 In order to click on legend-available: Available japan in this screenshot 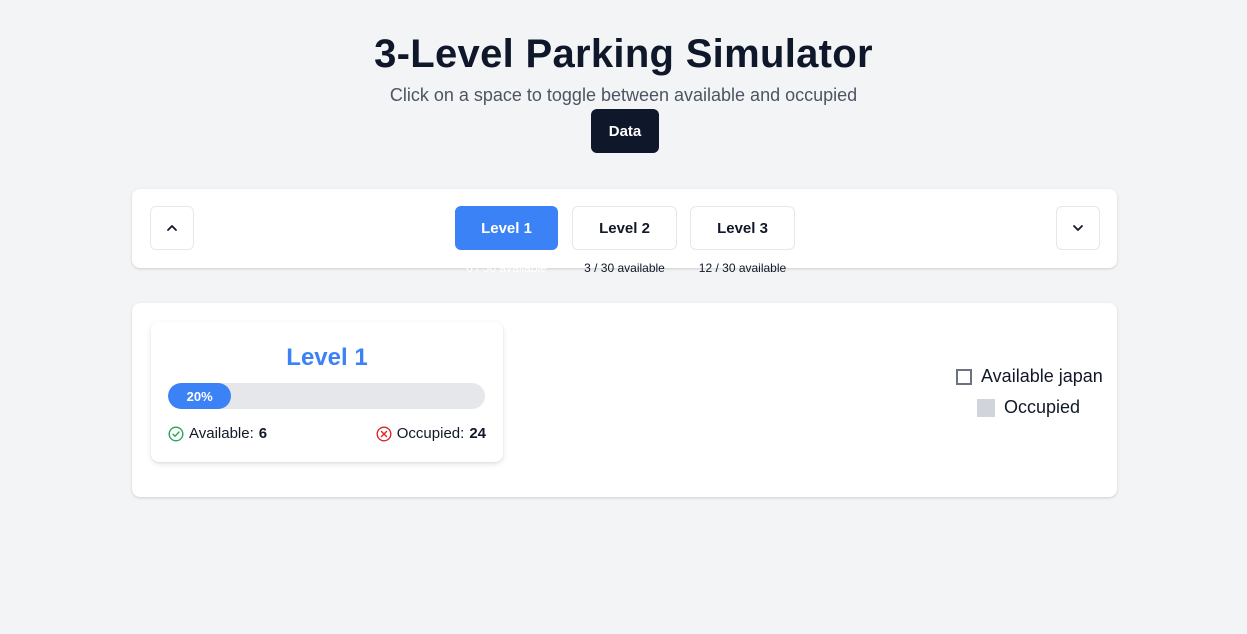, I will do `click(1029, 376)`.